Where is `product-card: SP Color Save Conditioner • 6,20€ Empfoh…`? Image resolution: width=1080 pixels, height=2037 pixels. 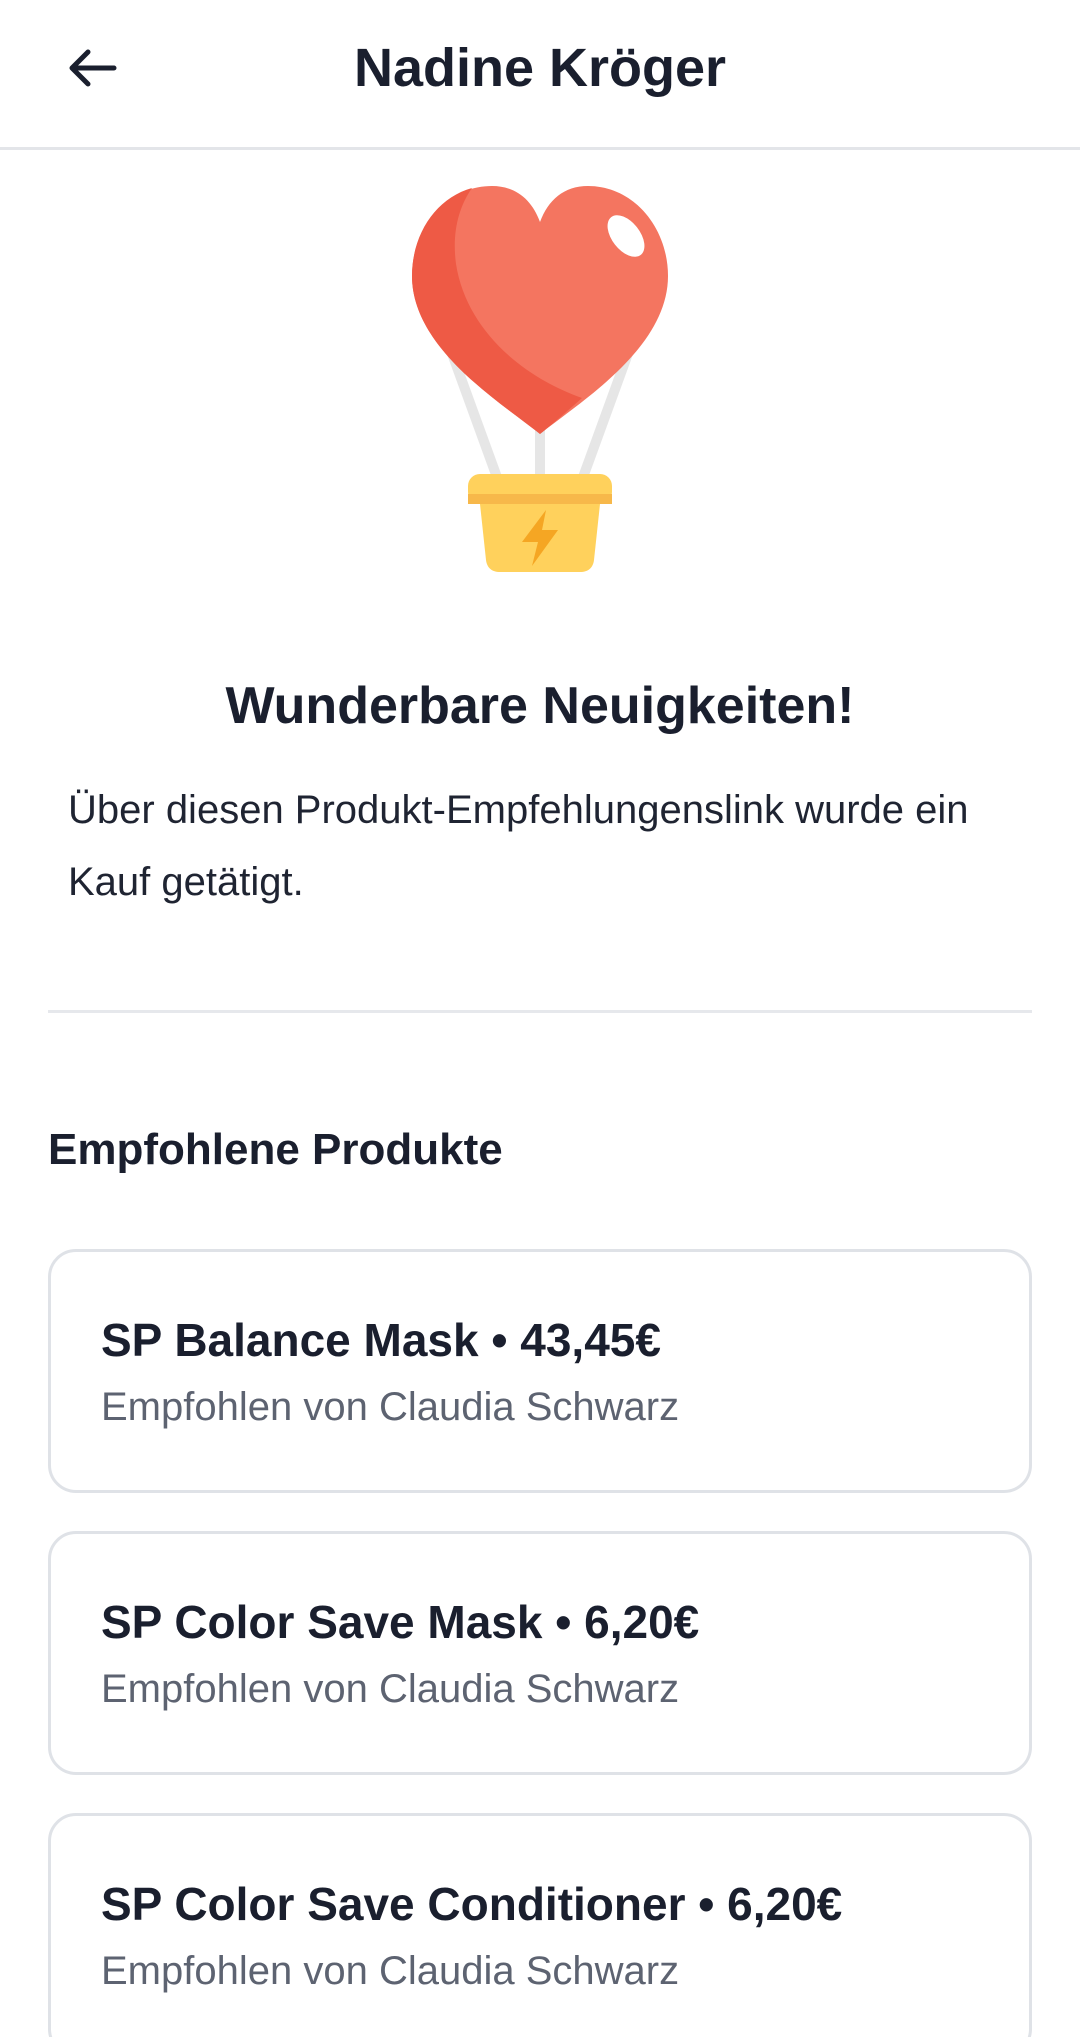
product-card: SP Color Save Conditioner • 6,20€ Empfoh… is located at coordinates (540, 1925).